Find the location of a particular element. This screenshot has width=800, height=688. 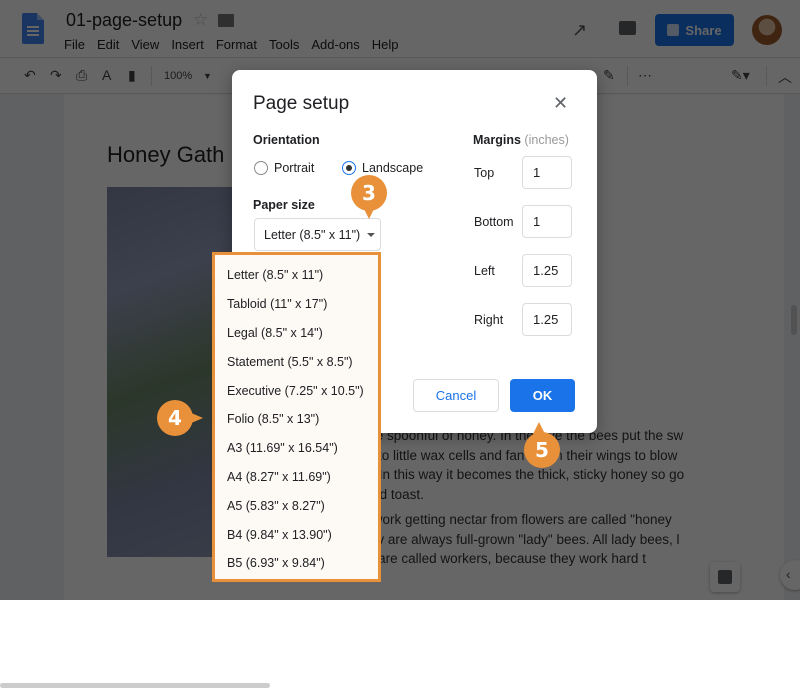

margin-top-label: Top is located at coordinates (484, 173).